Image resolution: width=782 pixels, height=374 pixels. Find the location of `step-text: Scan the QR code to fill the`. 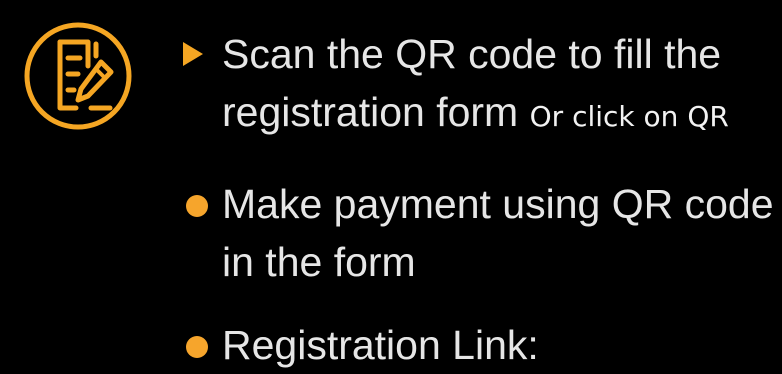

step-text: Scan the QR code to fill the is located at coordinates (472, 54).